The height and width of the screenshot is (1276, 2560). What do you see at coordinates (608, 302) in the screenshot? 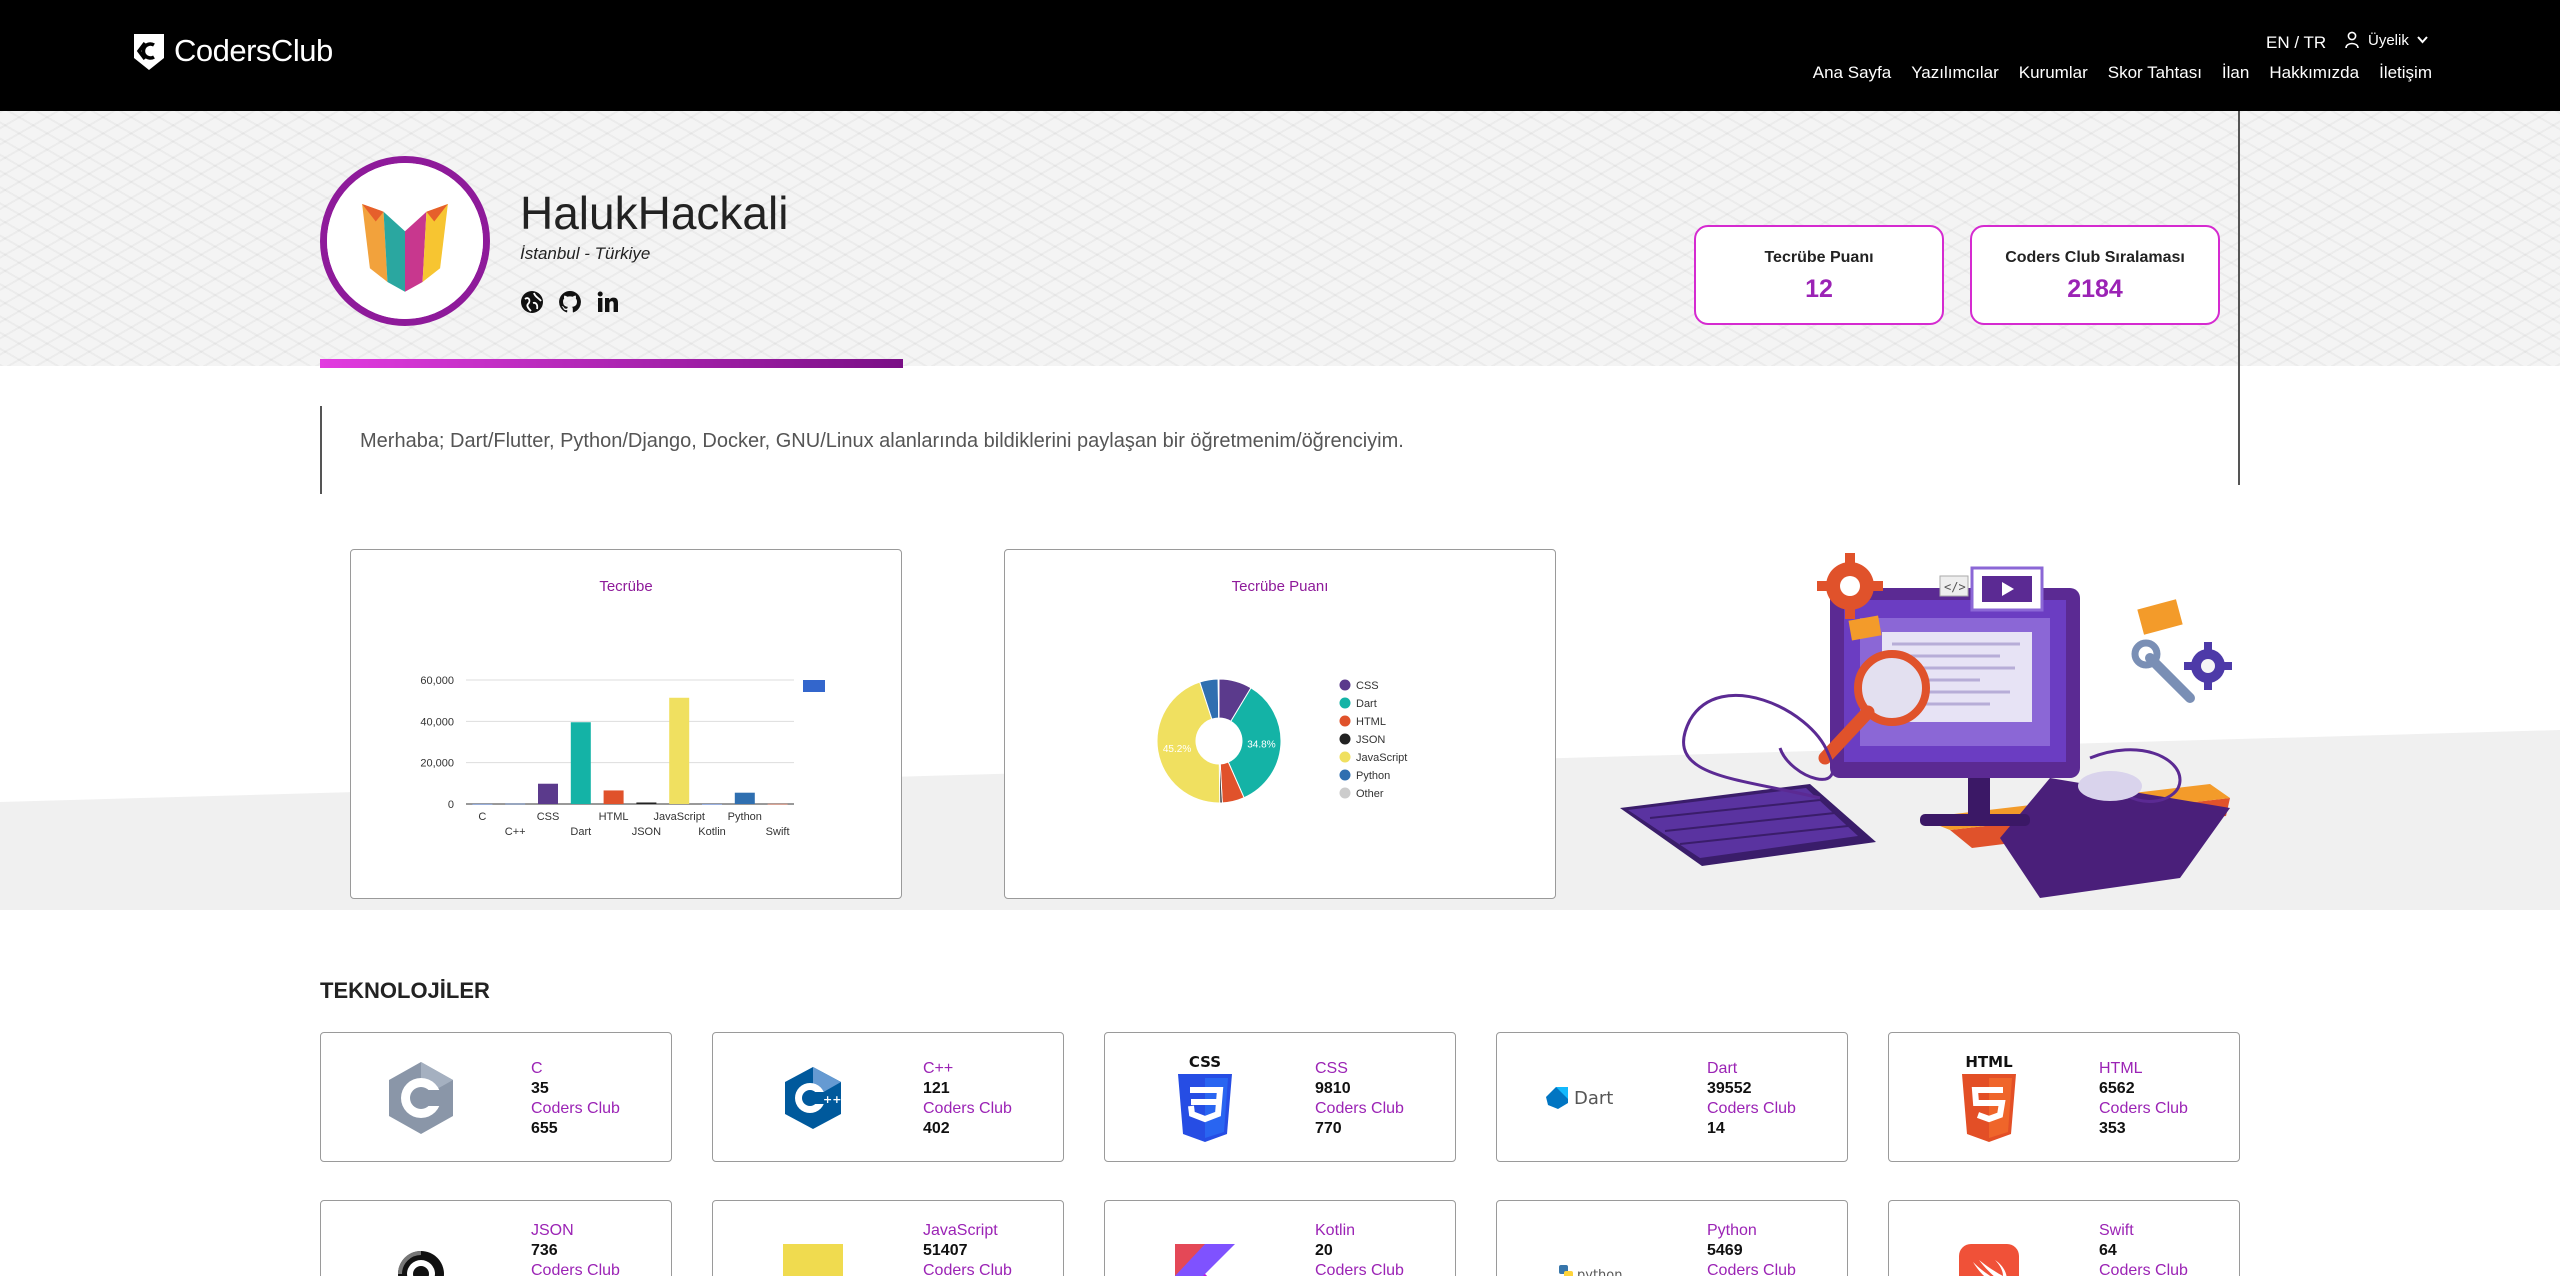
I see `linkedin-icon` at bounding box center [608, 302].